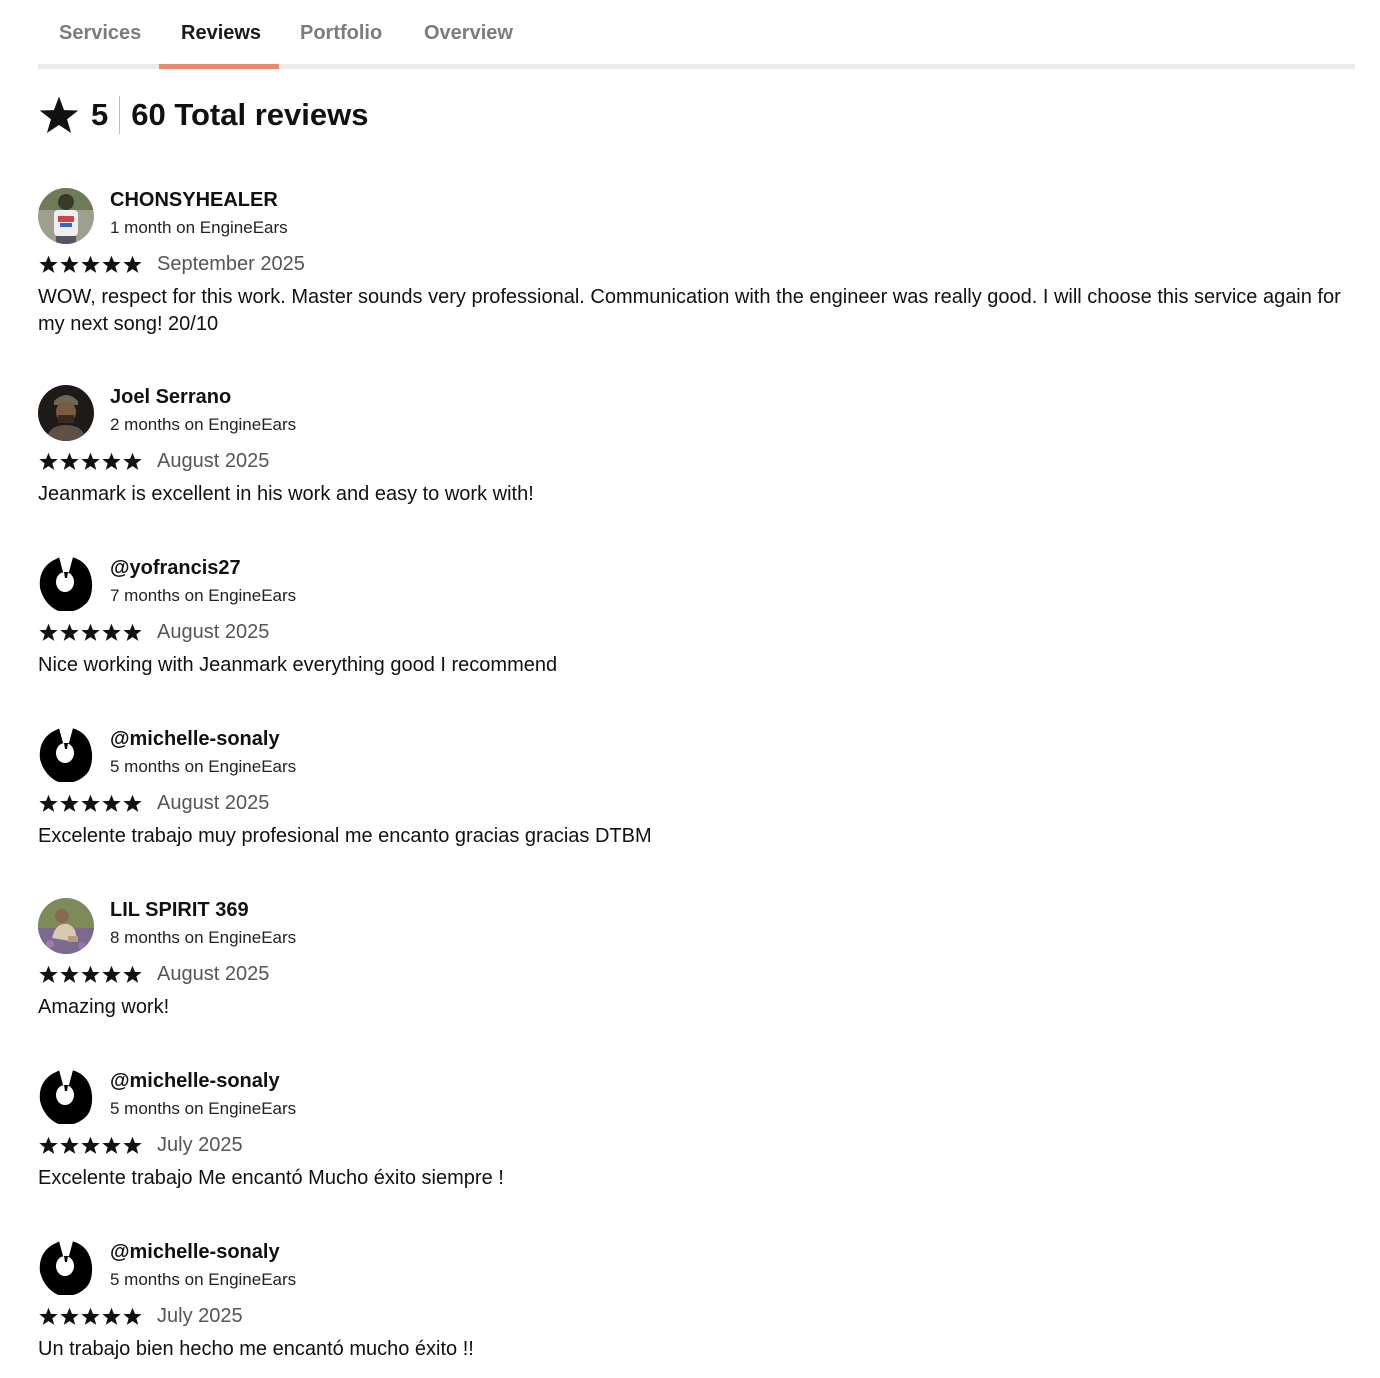 Image resolution: width=1380 pixels, height=1378 pixels. I want to click on review-date: September 2025, so click(231, 263).